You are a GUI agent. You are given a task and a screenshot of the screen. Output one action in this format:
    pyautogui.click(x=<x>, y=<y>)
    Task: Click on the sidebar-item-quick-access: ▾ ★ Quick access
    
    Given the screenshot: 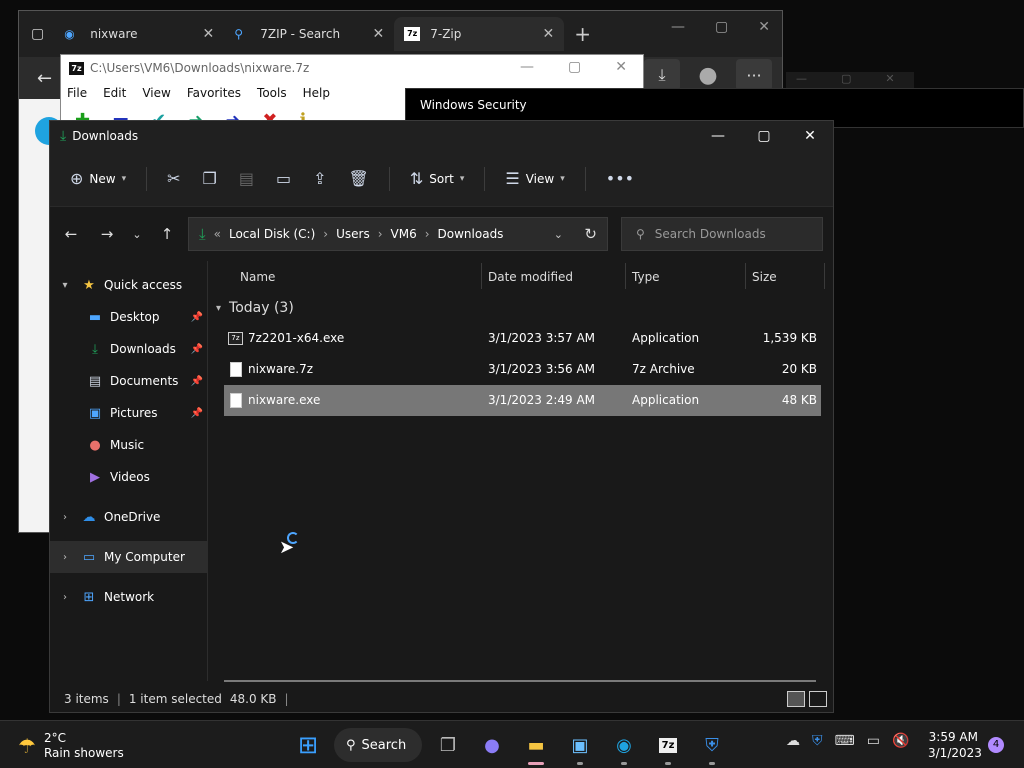 What is the action you would take?
    pyautogui.click(x=128, y=285)
    